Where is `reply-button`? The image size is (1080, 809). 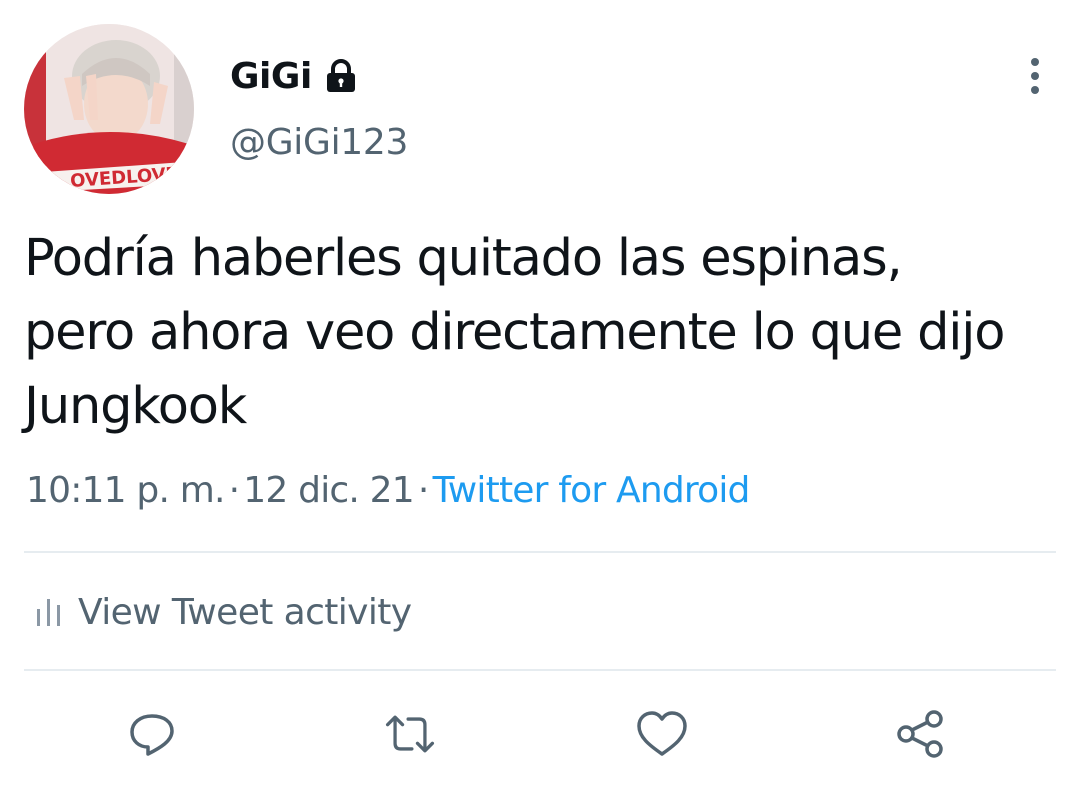
reply-button is located at coordinates (152, 734).